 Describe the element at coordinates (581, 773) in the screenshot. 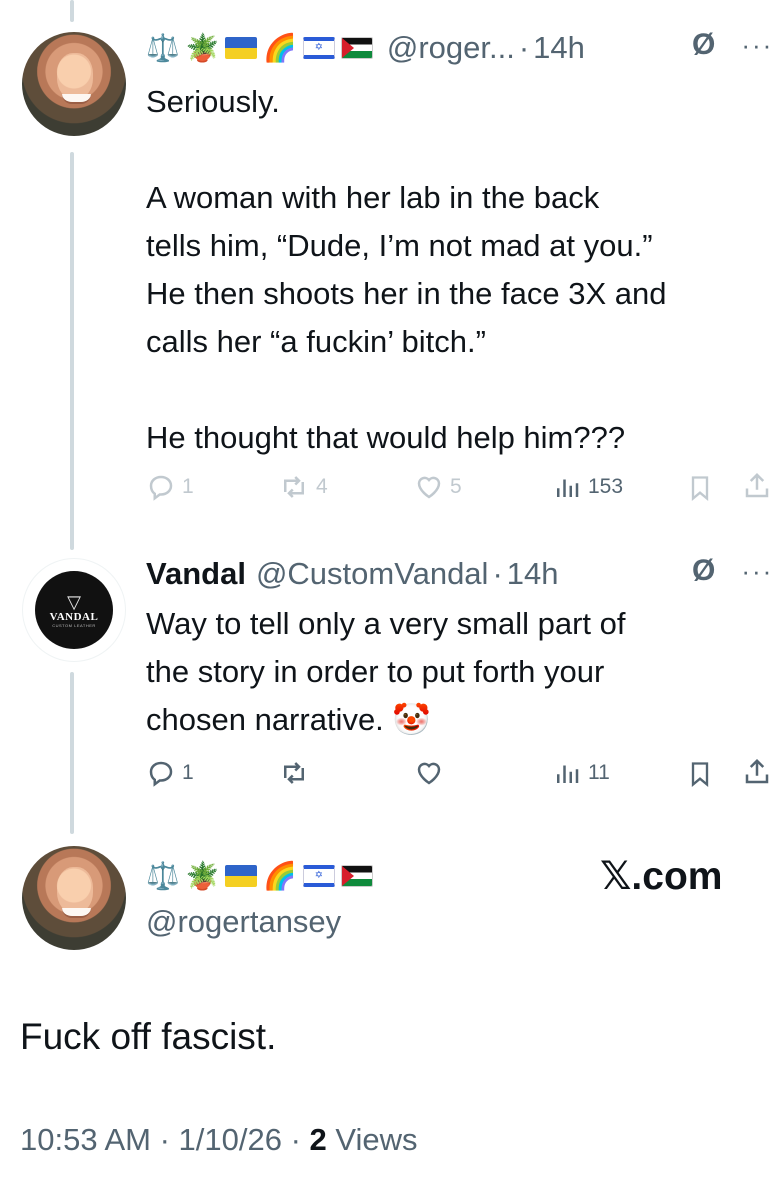

I see `tweet2-views-button: 11` at that location.